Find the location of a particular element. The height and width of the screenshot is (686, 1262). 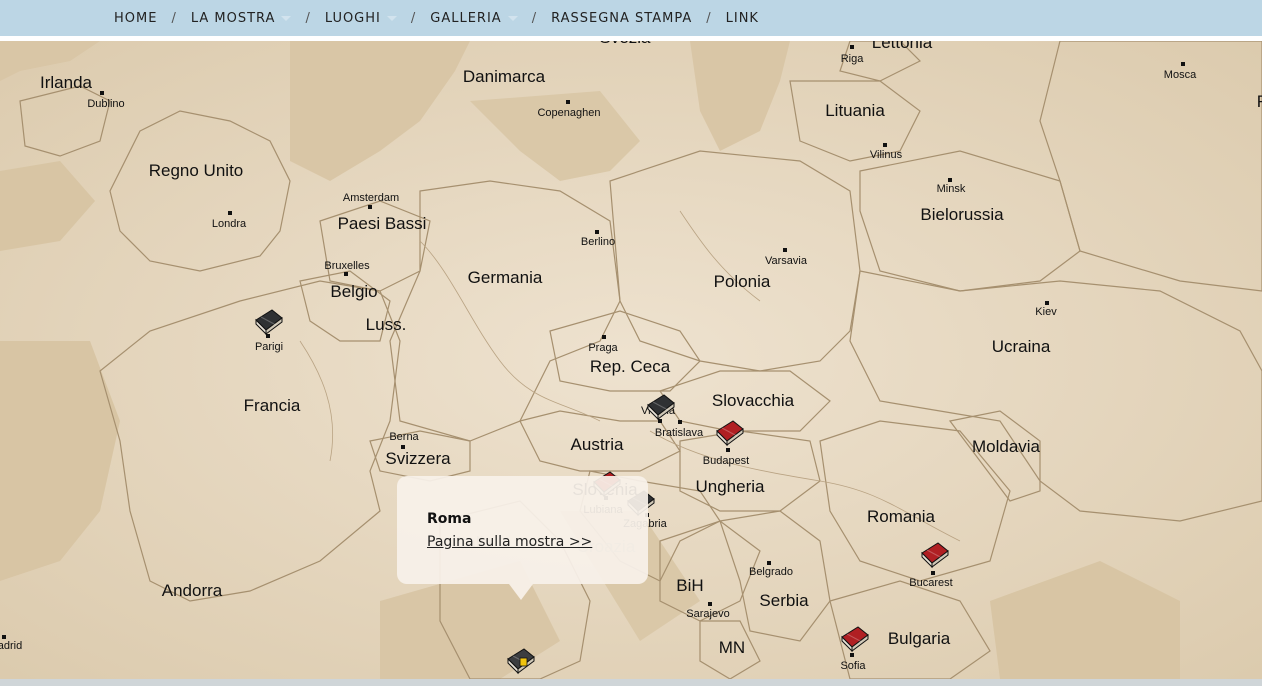

nav-item-luoghi: LUOGHI is located at coordinates (353, 18).